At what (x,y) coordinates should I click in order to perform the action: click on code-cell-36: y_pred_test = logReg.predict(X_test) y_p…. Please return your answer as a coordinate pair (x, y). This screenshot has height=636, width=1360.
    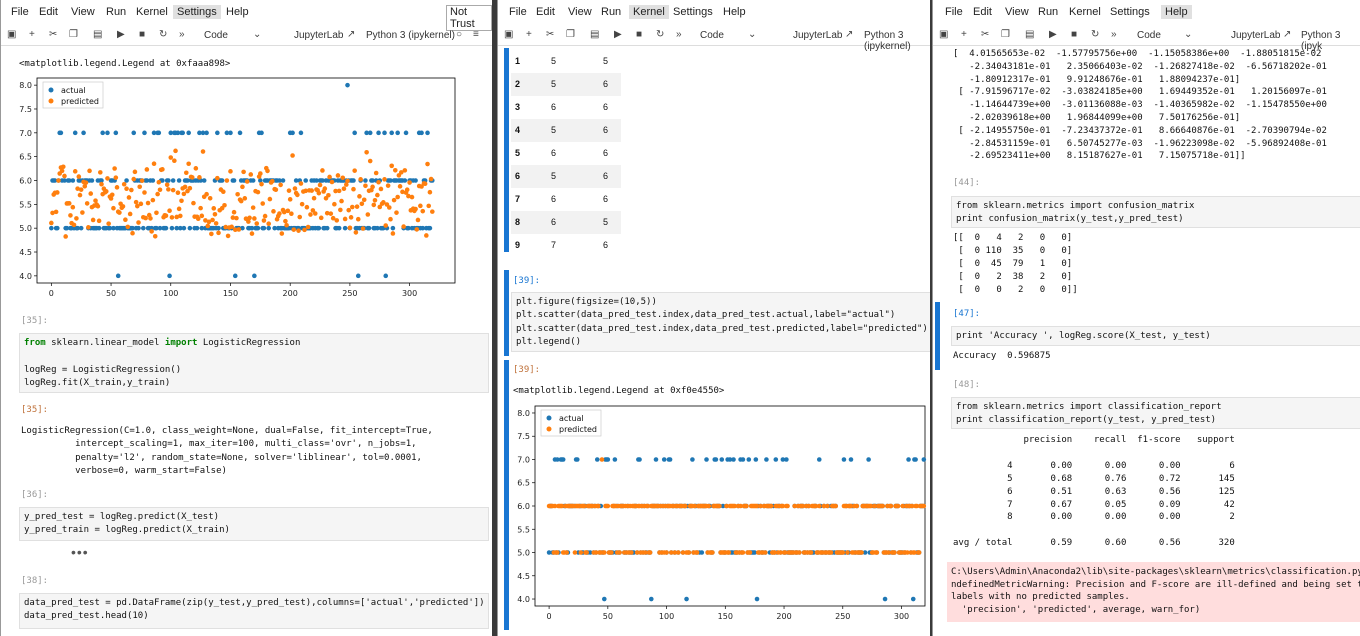
    Looking at the image, I should click on (254, 524).